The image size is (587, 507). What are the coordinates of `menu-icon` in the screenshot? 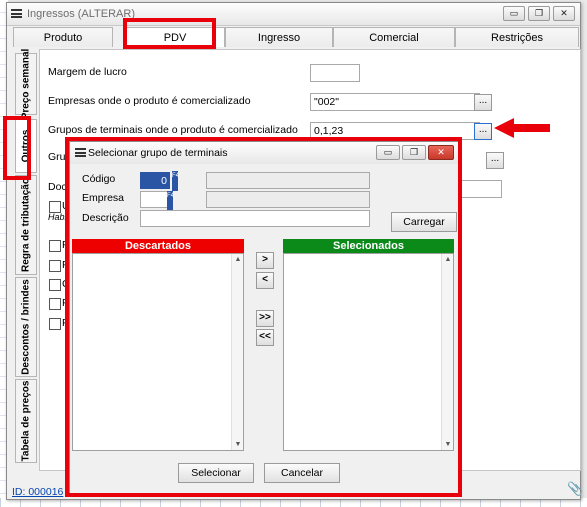 It's located at (16, 13).